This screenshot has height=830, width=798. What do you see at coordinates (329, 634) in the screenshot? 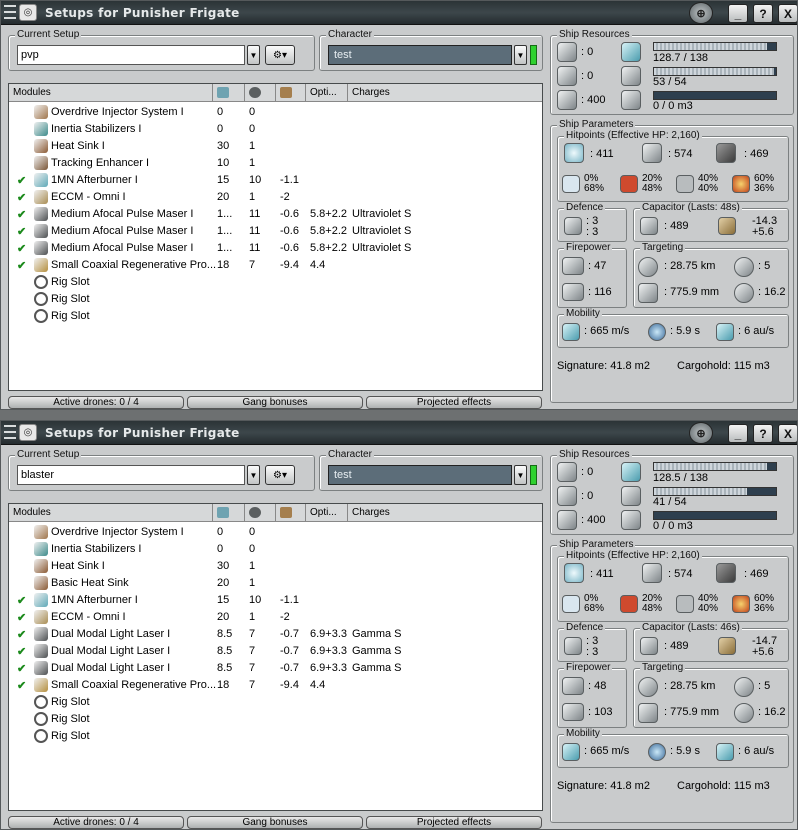
I see `module-optimal: 6.9+3.3` at bounding box center [329, 634].